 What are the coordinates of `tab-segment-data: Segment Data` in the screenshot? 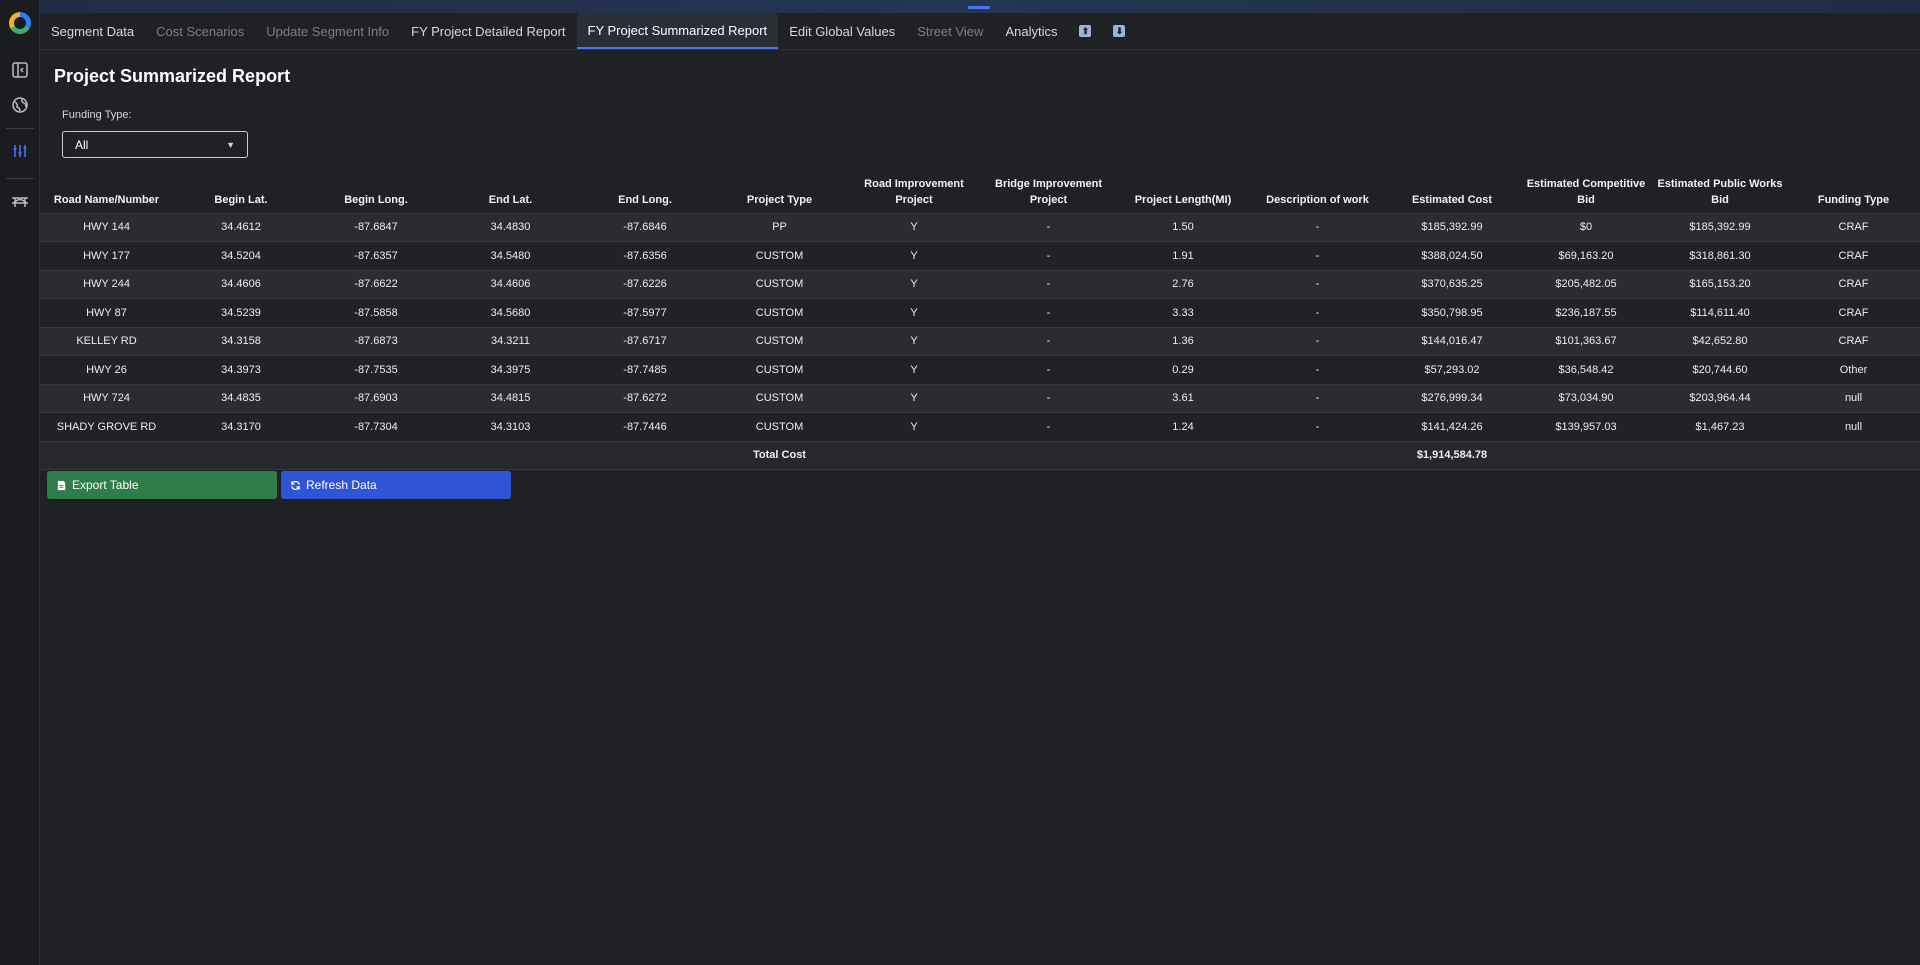 It's located at (92, 31).